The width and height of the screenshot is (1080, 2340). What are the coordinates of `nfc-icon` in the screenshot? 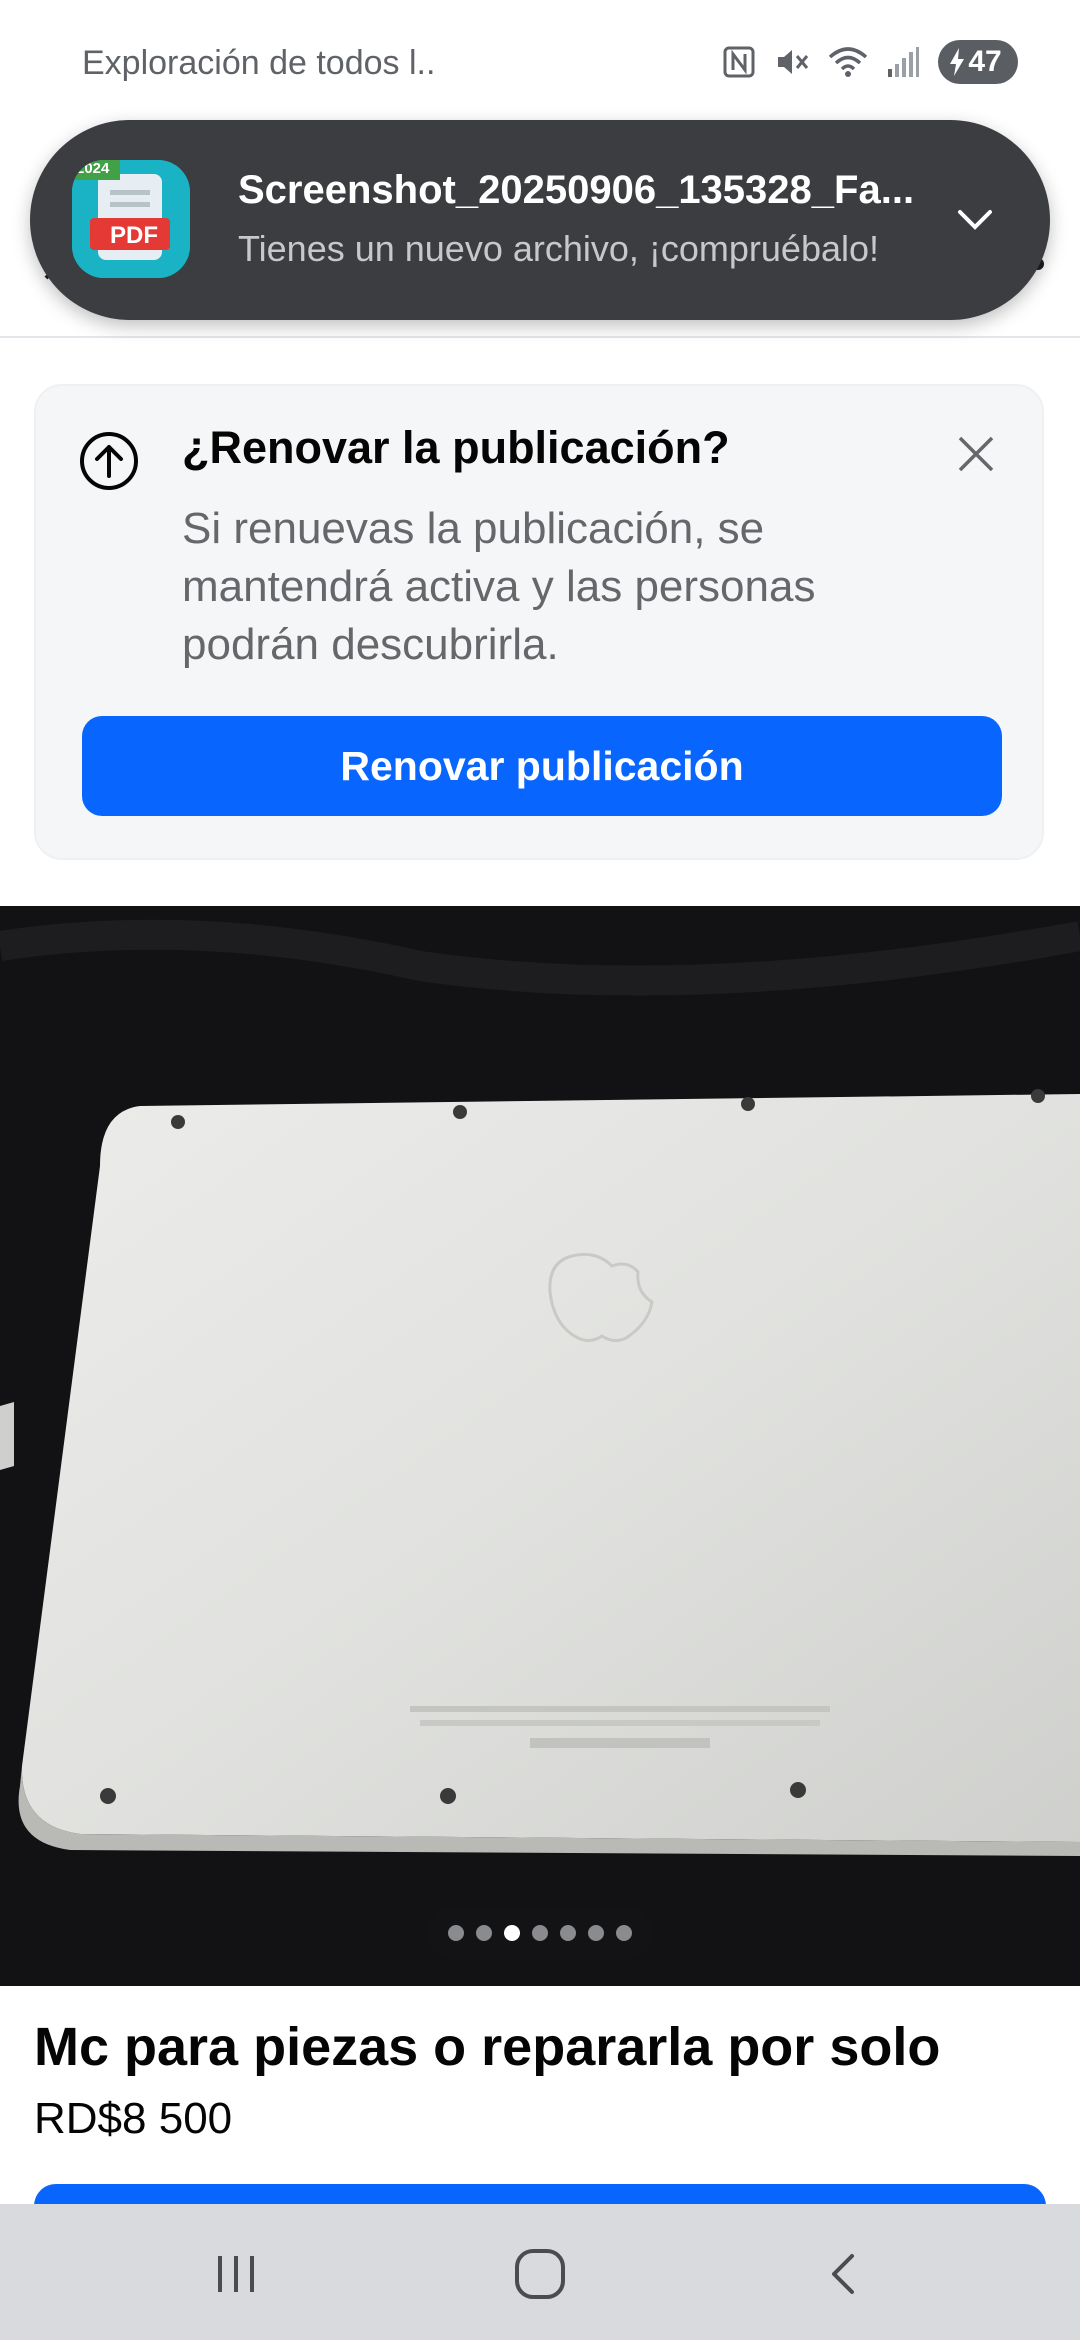 It's located at (739, 62).